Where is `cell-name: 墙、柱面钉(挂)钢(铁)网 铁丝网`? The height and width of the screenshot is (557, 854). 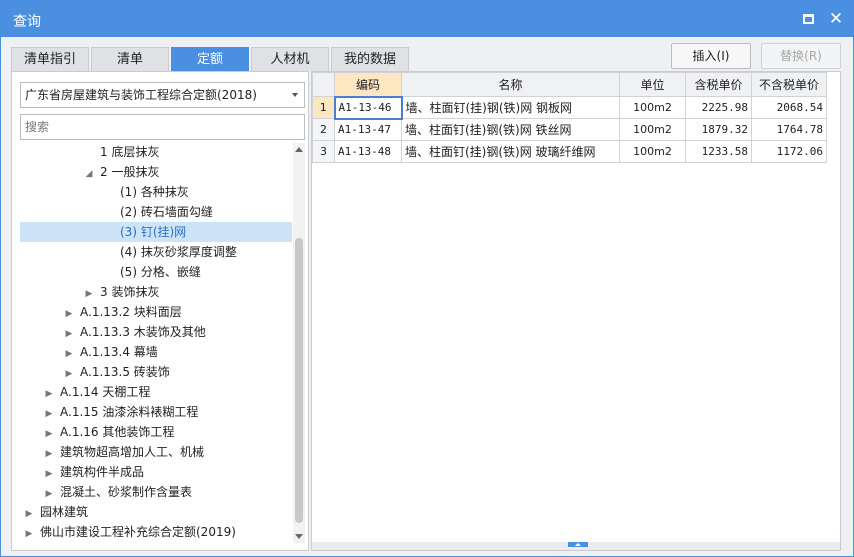
cell-name: 墙、柱面钉(挂)钢(铁)网 铁丝网 is located at coordinates (510, 129).